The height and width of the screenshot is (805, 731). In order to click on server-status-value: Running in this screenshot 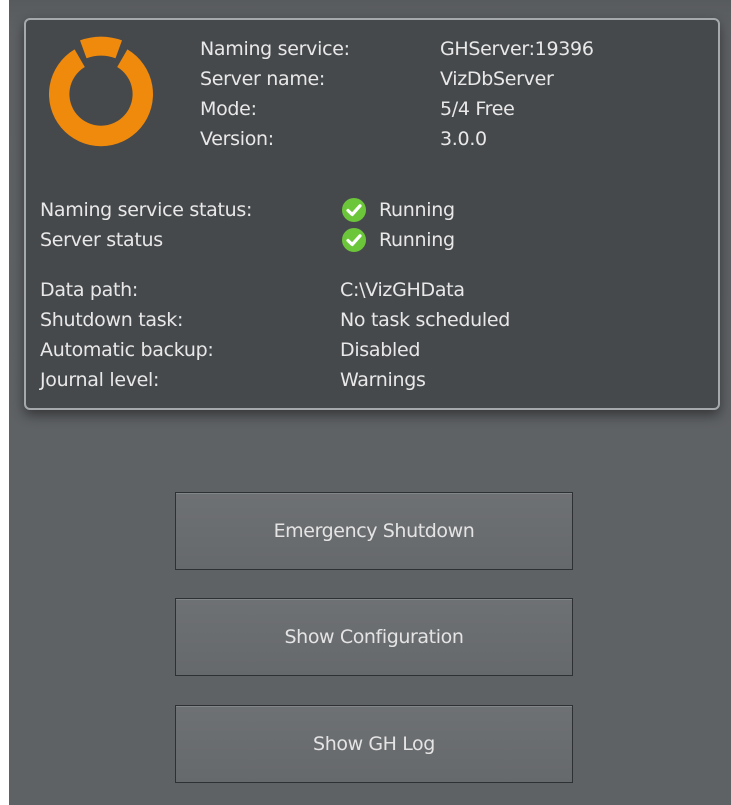, I will do `click(417, 240)`.